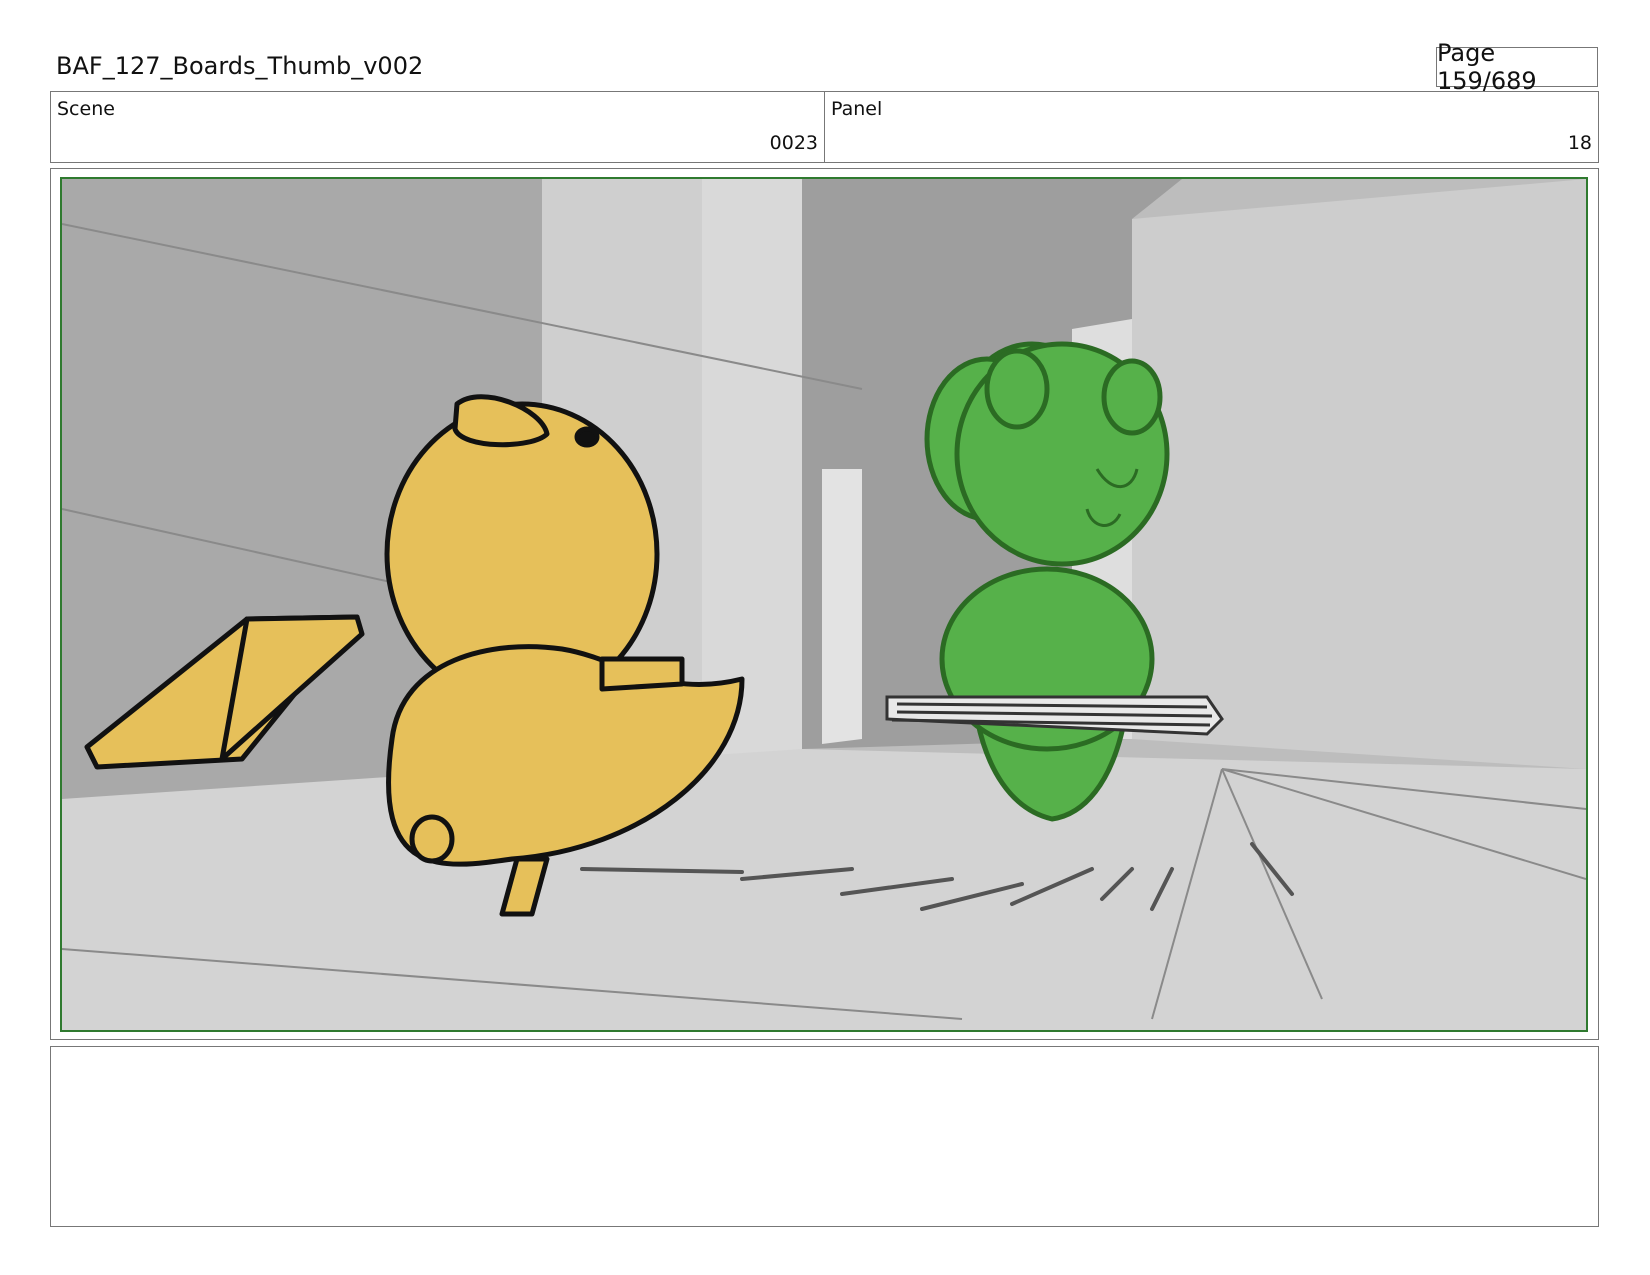 The height and width of the screenshot is (1275, 1650). Describe the element at coordinates (240, 66) in the screenshot. I see `document-title: BAF_127_Boards_Thumb_v002` at that location.